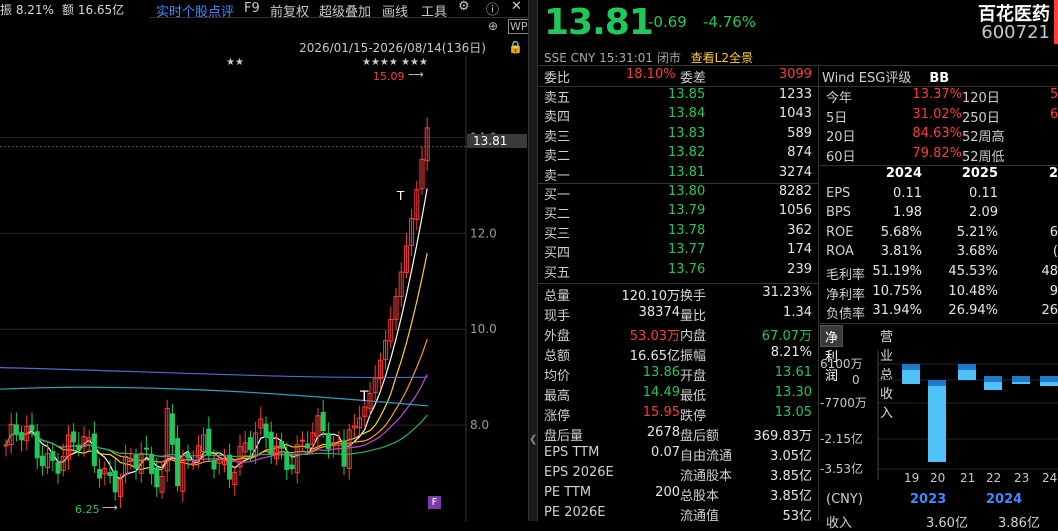 The width and height of the screenshot is (1058, 531). I want to click on level-volume: 174, so click(799, 250).